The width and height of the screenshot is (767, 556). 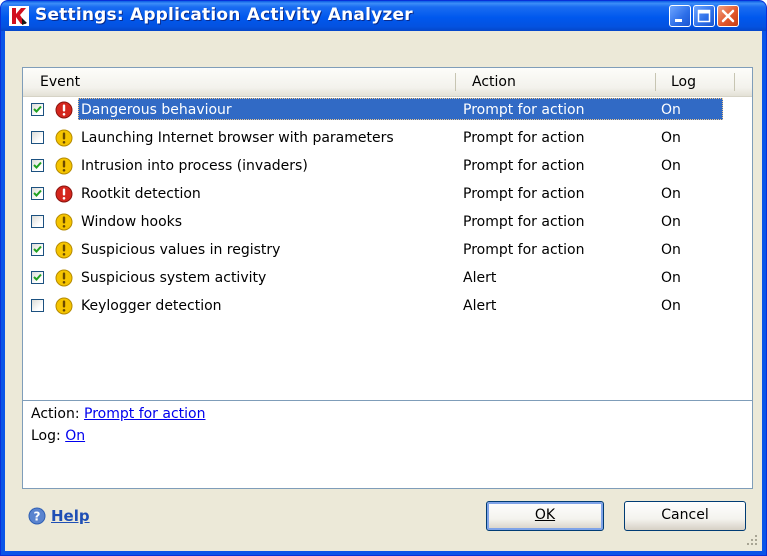 I want to click on cancel-button: Cancel, so click(x=685, y=516).